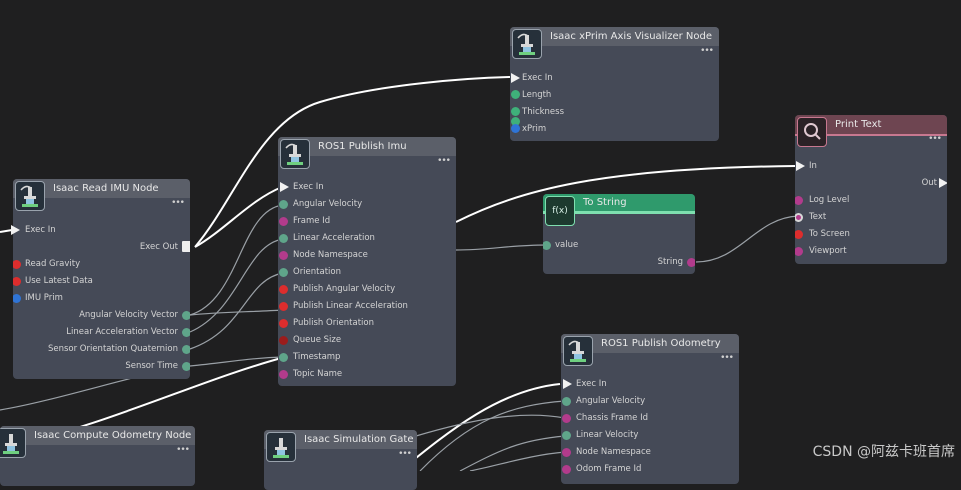  I want to click on pin-label: Linear Acceleration Vector, so click(122, 332).